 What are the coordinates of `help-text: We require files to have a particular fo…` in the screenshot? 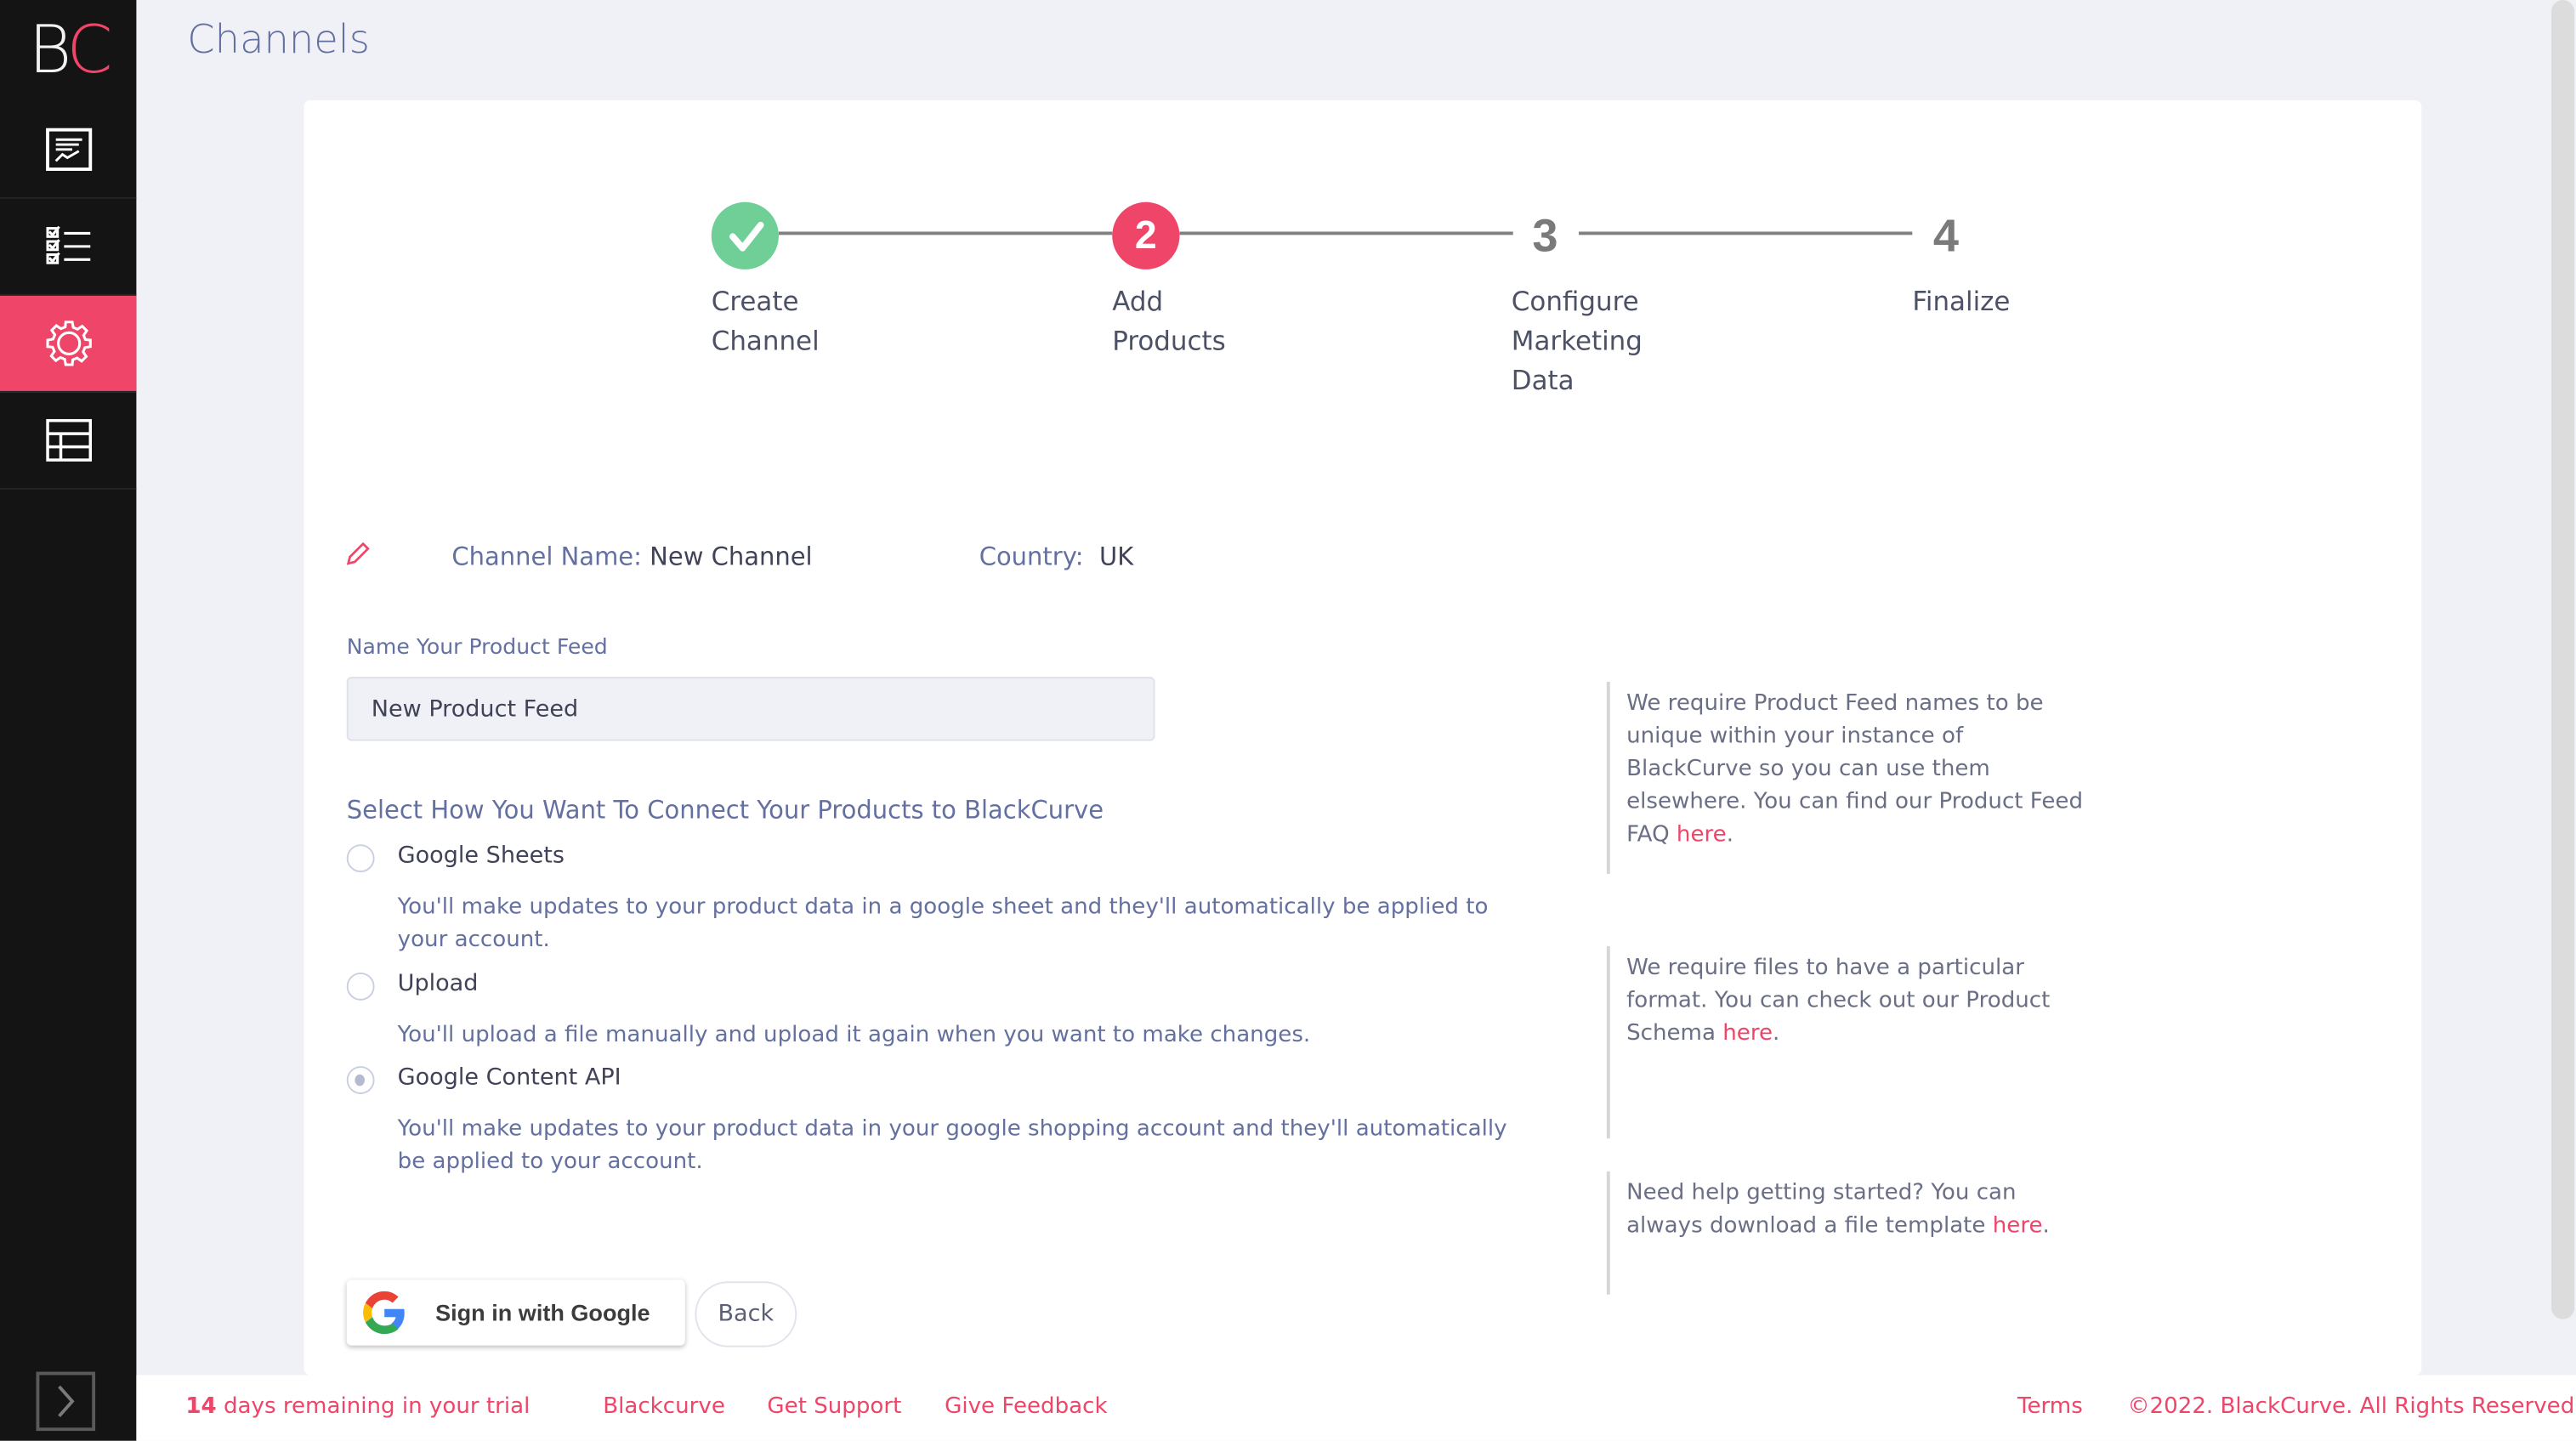 It's located at (1839, 1000).